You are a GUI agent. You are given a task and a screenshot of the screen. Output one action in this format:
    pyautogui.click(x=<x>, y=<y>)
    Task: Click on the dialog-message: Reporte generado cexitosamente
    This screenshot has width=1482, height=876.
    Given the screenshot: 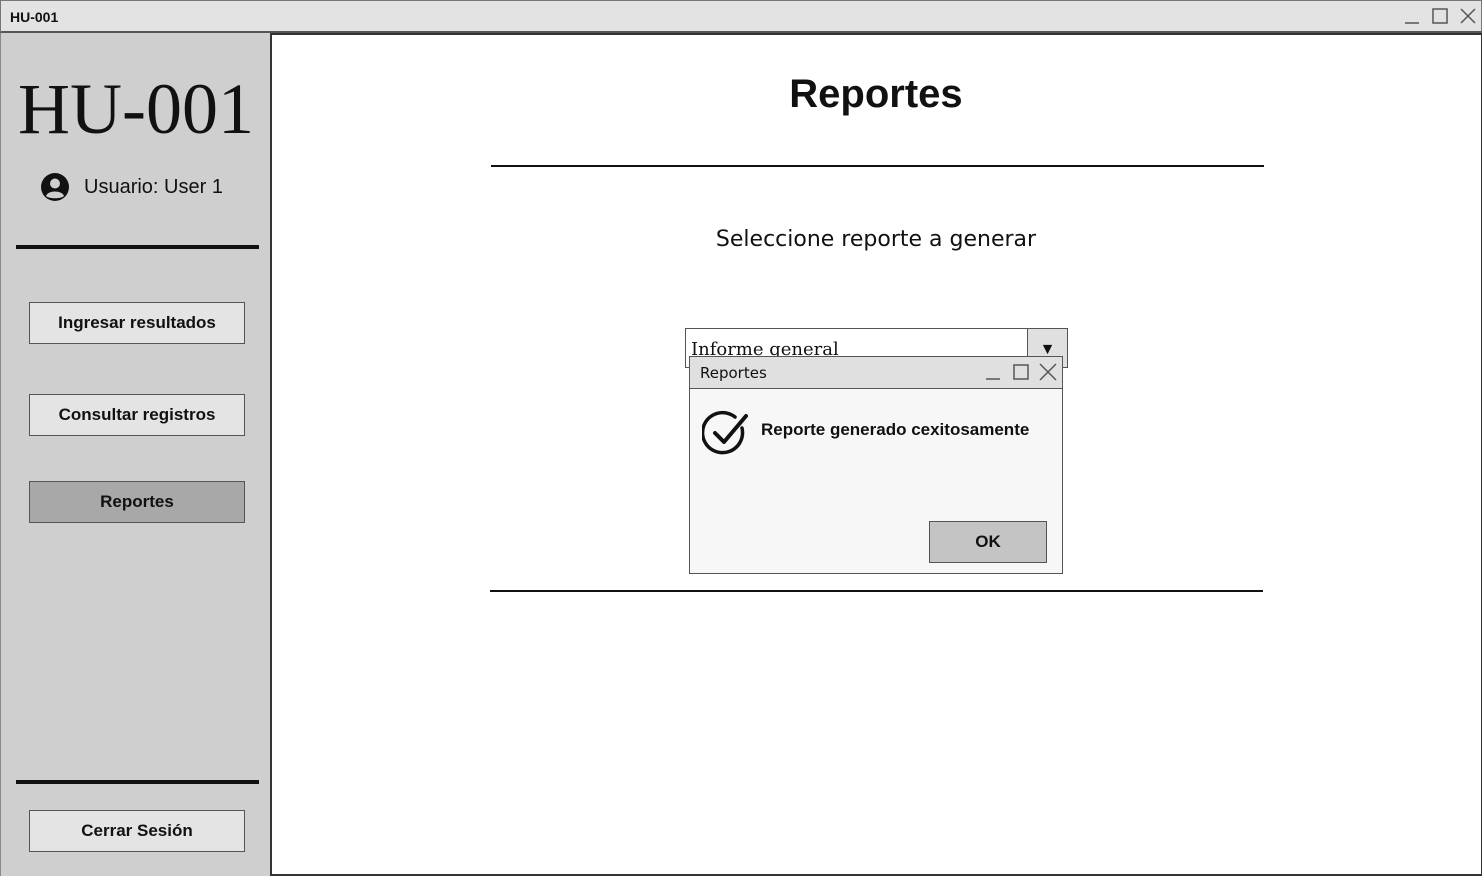 What is the action you would take?
    pyautogui.click(x=895, y=429)
    